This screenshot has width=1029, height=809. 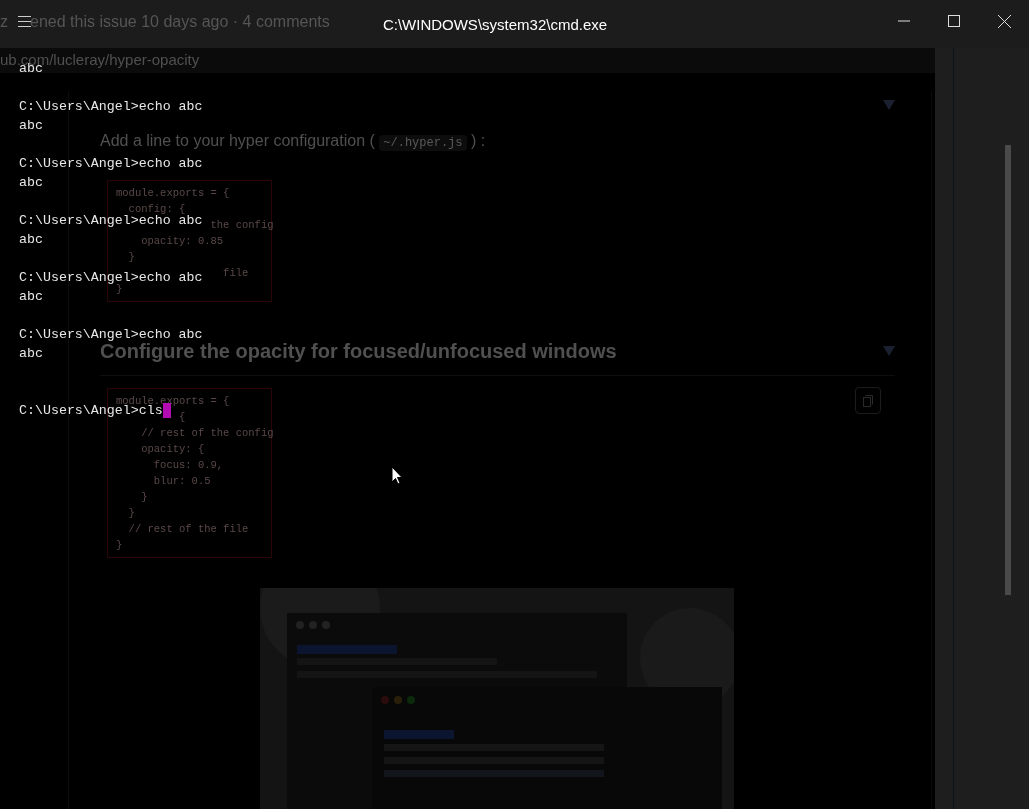 What do you see at coordinates (173, 449) in the screenshot?
I see `code-line: opacity: {` at bounding box center [173, 449].